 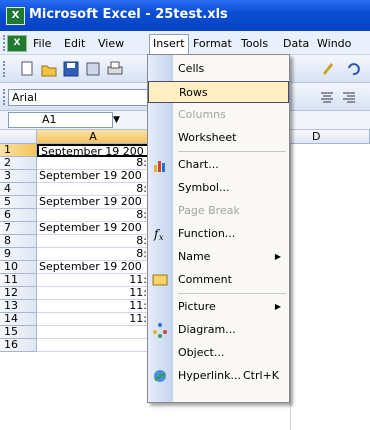 I want to click on menu-tools: Tools, so click(x=254, y=43).